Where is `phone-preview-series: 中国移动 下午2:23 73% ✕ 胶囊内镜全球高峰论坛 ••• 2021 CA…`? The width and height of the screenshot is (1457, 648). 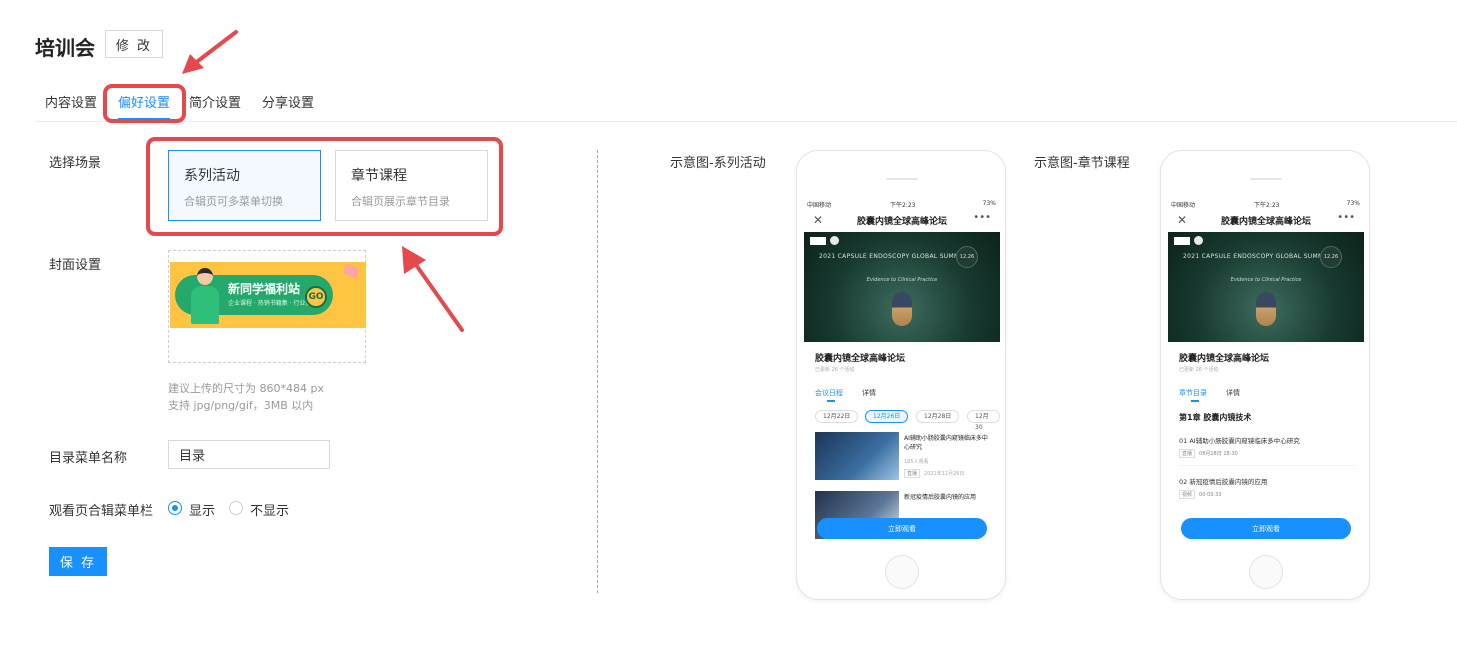 phone-preview-series: 中国移动 下午2:23 73% ✕ 胶囊内镜全球高峰论坛 ••• 2021 CA… is located at coordinates (901, 375).